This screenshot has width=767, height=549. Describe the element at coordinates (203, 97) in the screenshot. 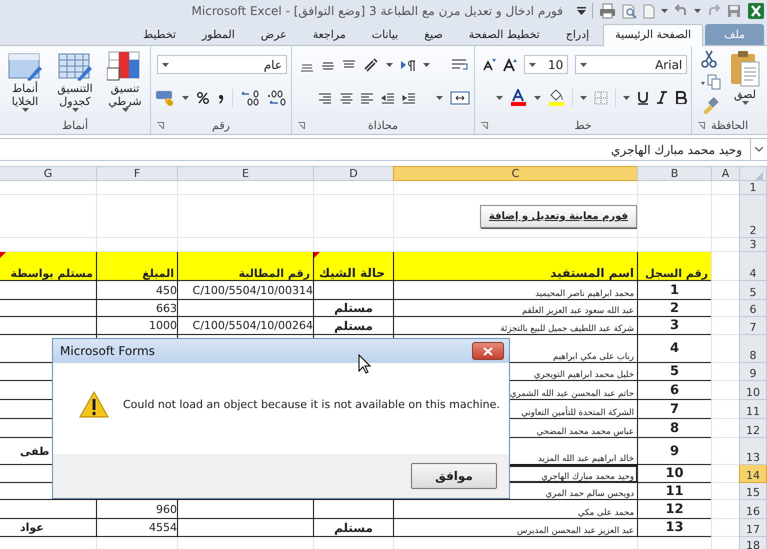

I see `percent-icon` at that location.